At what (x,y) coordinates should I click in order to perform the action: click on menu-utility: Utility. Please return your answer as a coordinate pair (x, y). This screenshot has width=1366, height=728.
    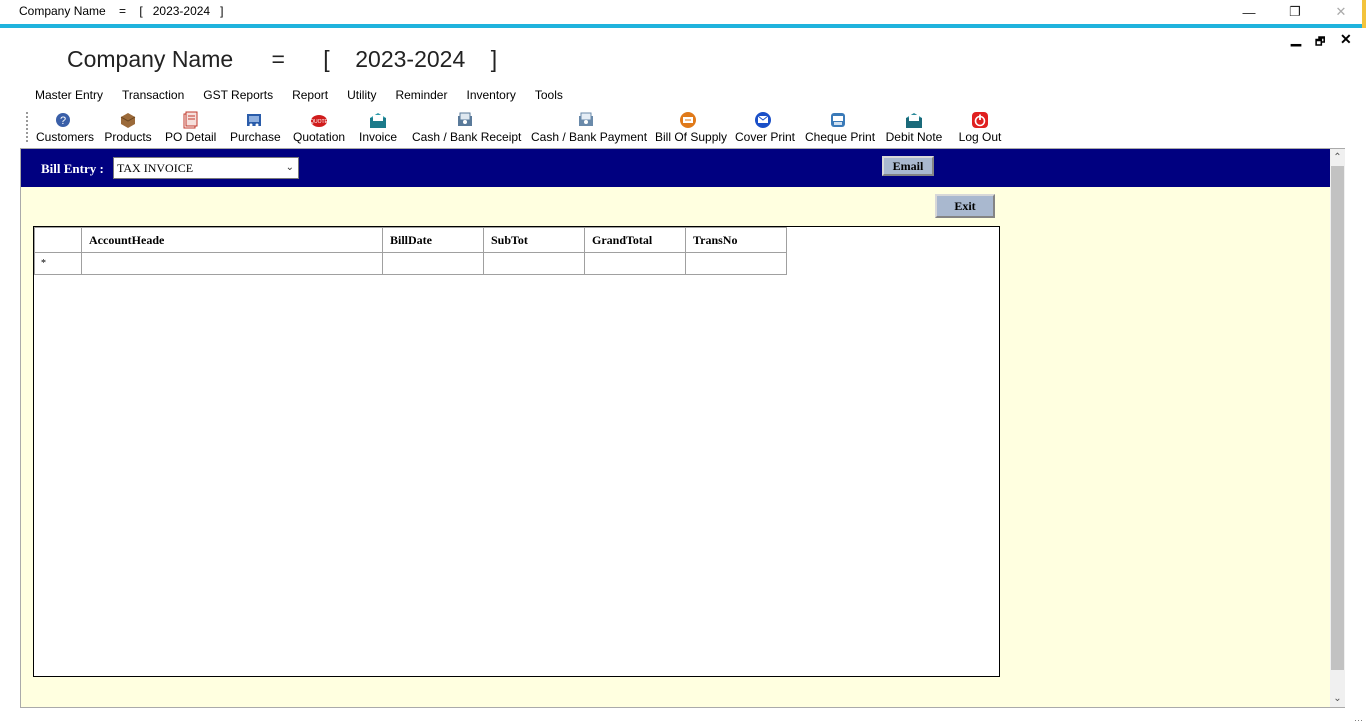
    Looking at the image, I should click on (361, 95).